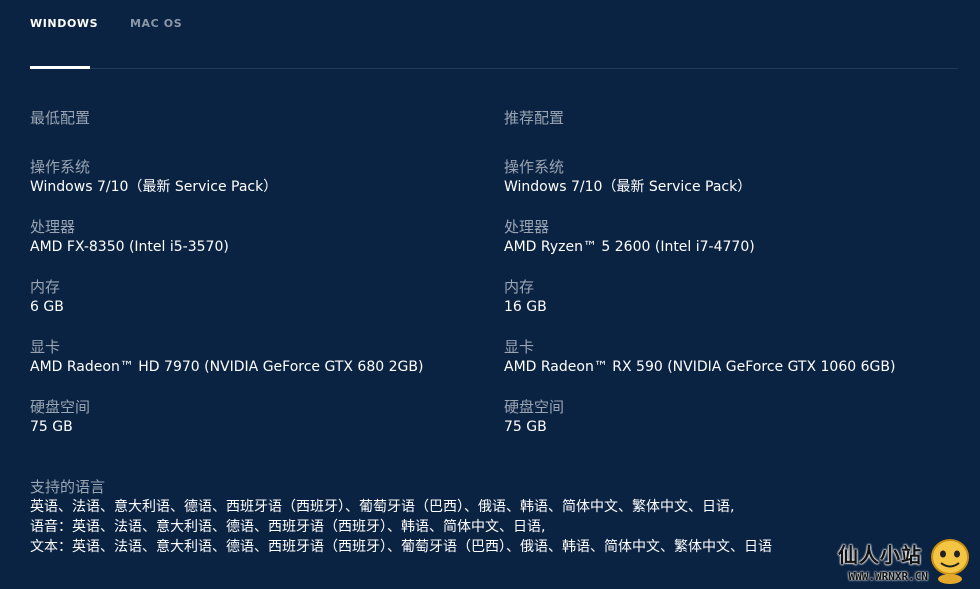 Image resolution: width=980 pixels, height=589 pixels. Describe the element at coordinates (880, 555) in the screenshot. I see `watermark-text: 仙人小站` at that location.